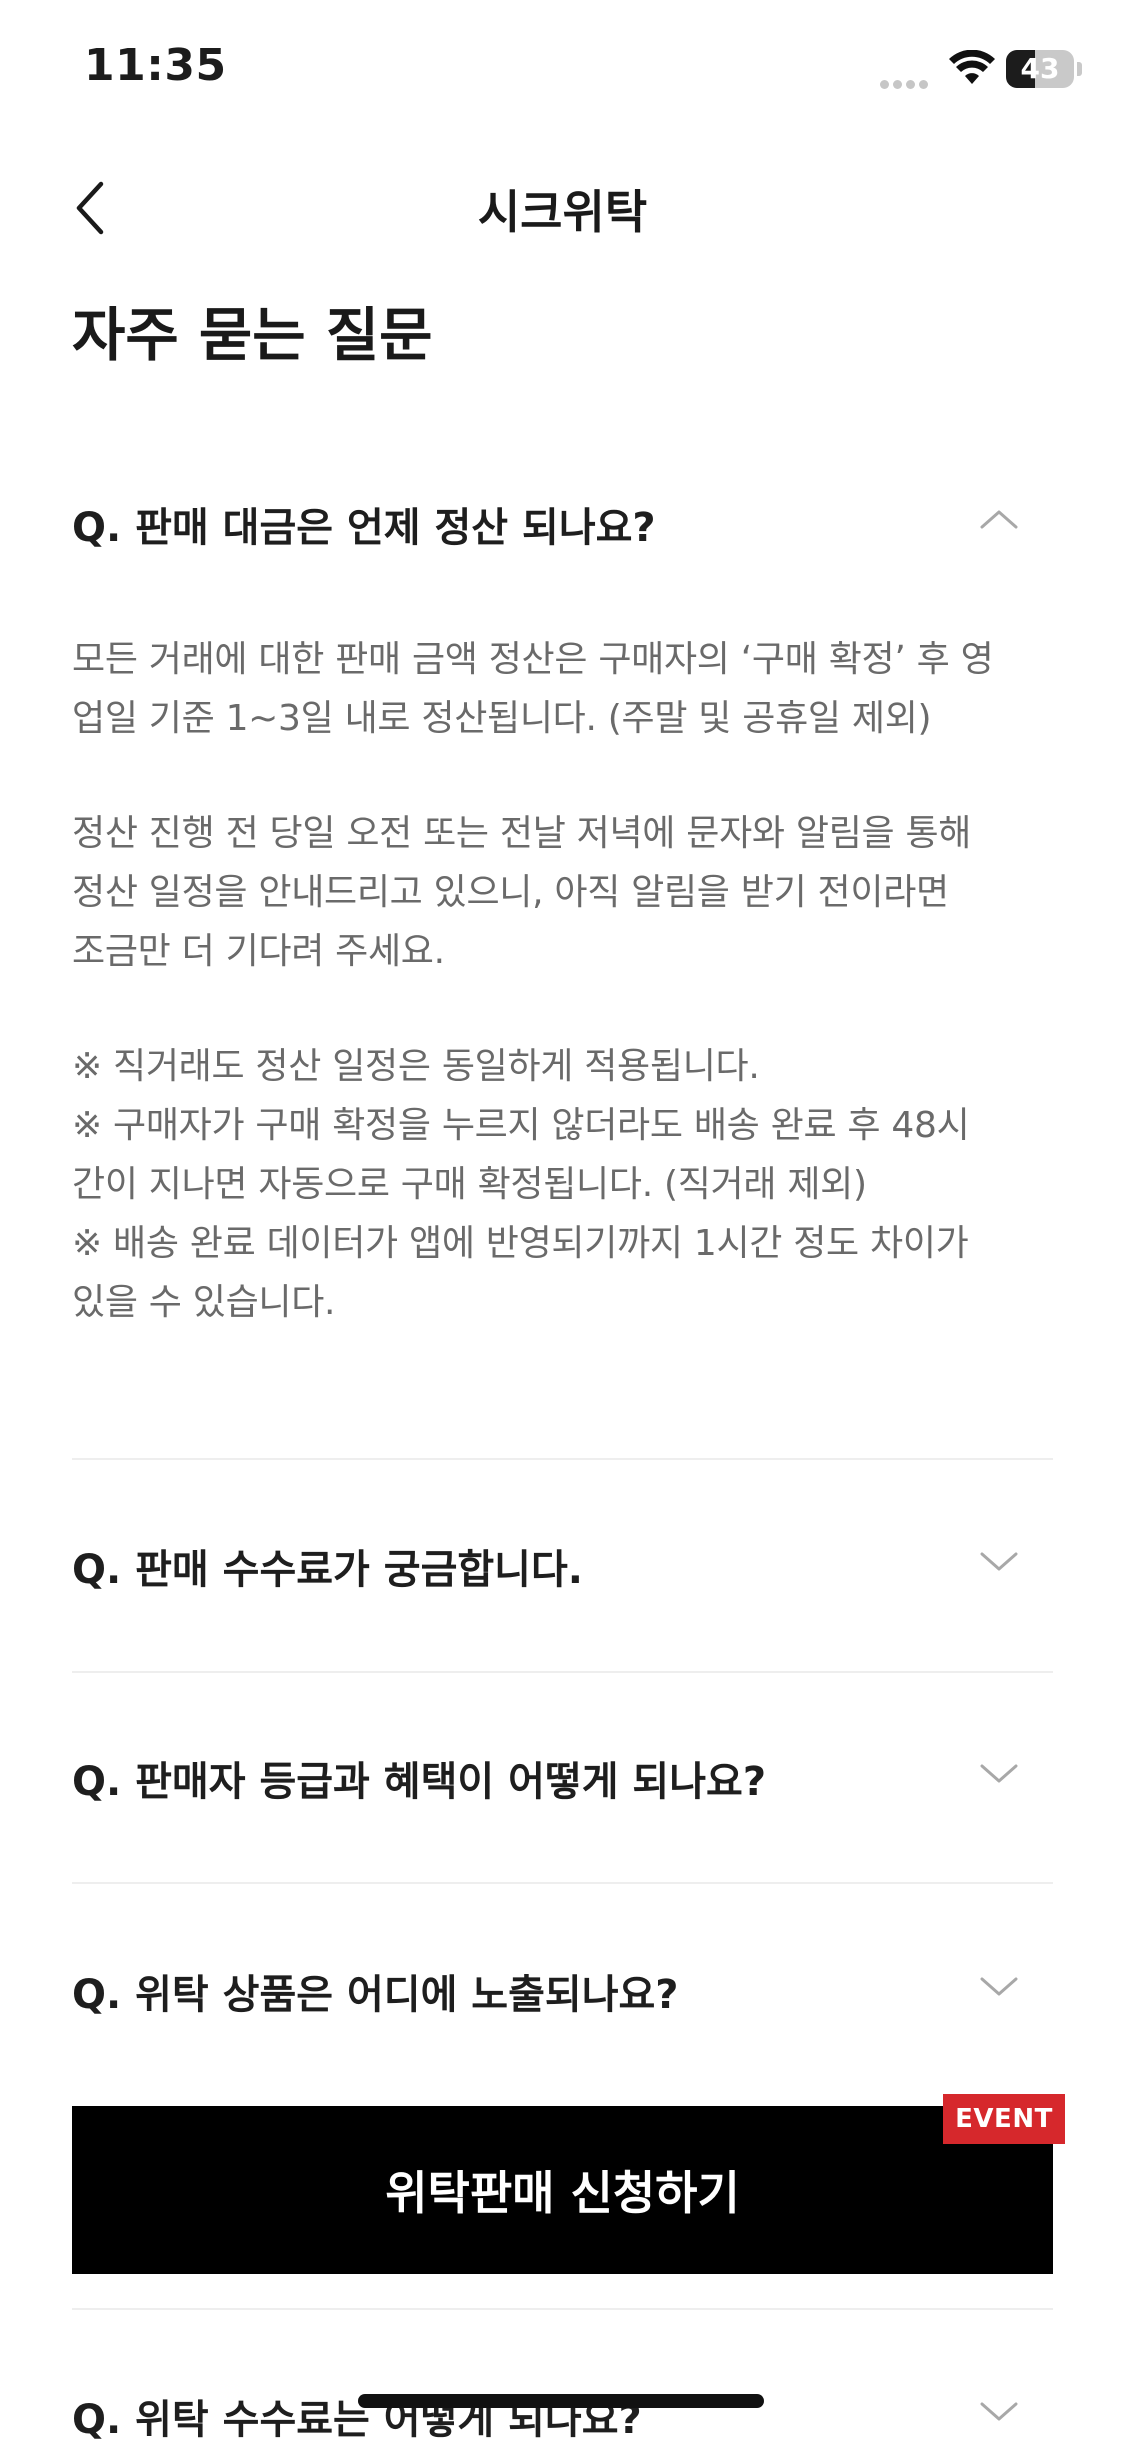  I want to click on answer-line: 정산 진행 전 당일 오전 또는 전날 저녁에 문자와 알림을 통해, so click(522, 833).